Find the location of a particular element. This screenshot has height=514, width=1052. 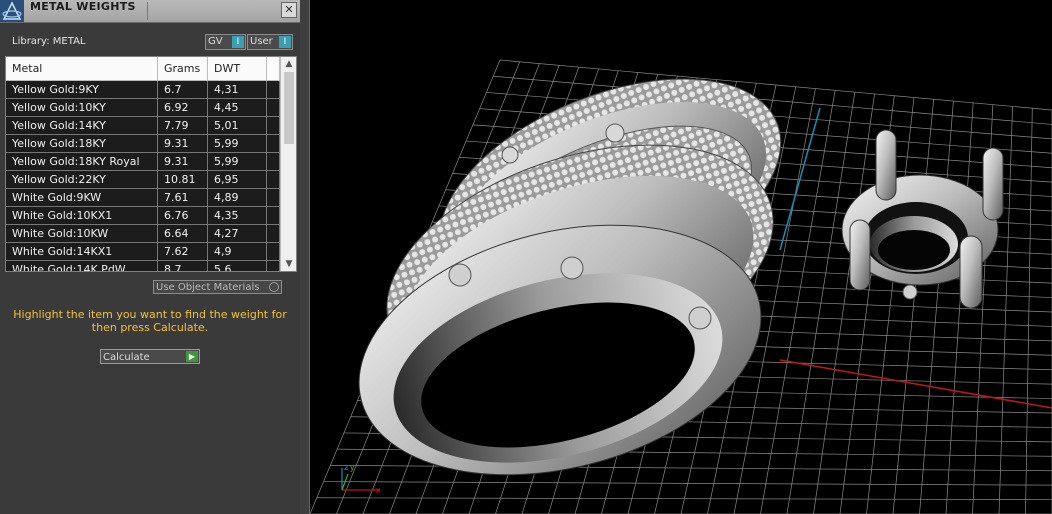

grams-cell: 7.79 is located at coordinates (183, 125).